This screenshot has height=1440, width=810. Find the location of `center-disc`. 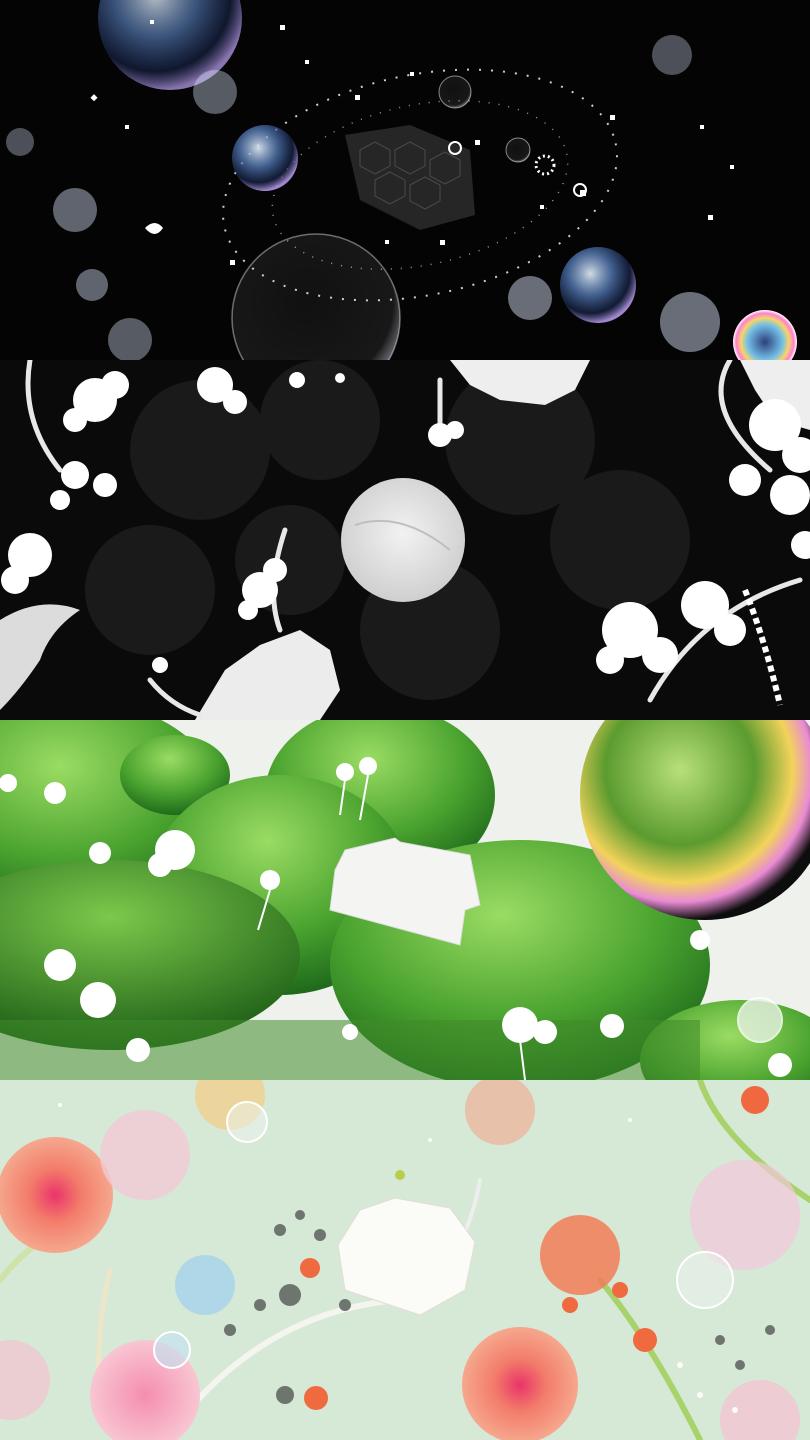

center-disc is located at coordinates (403, 540).